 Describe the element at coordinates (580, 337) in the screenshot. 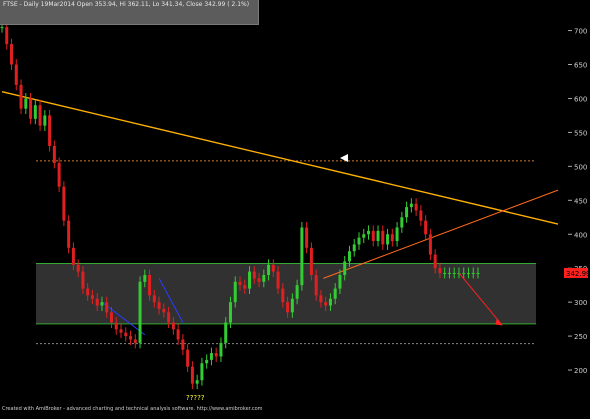

I see `y-tick-label: 250` at that location.